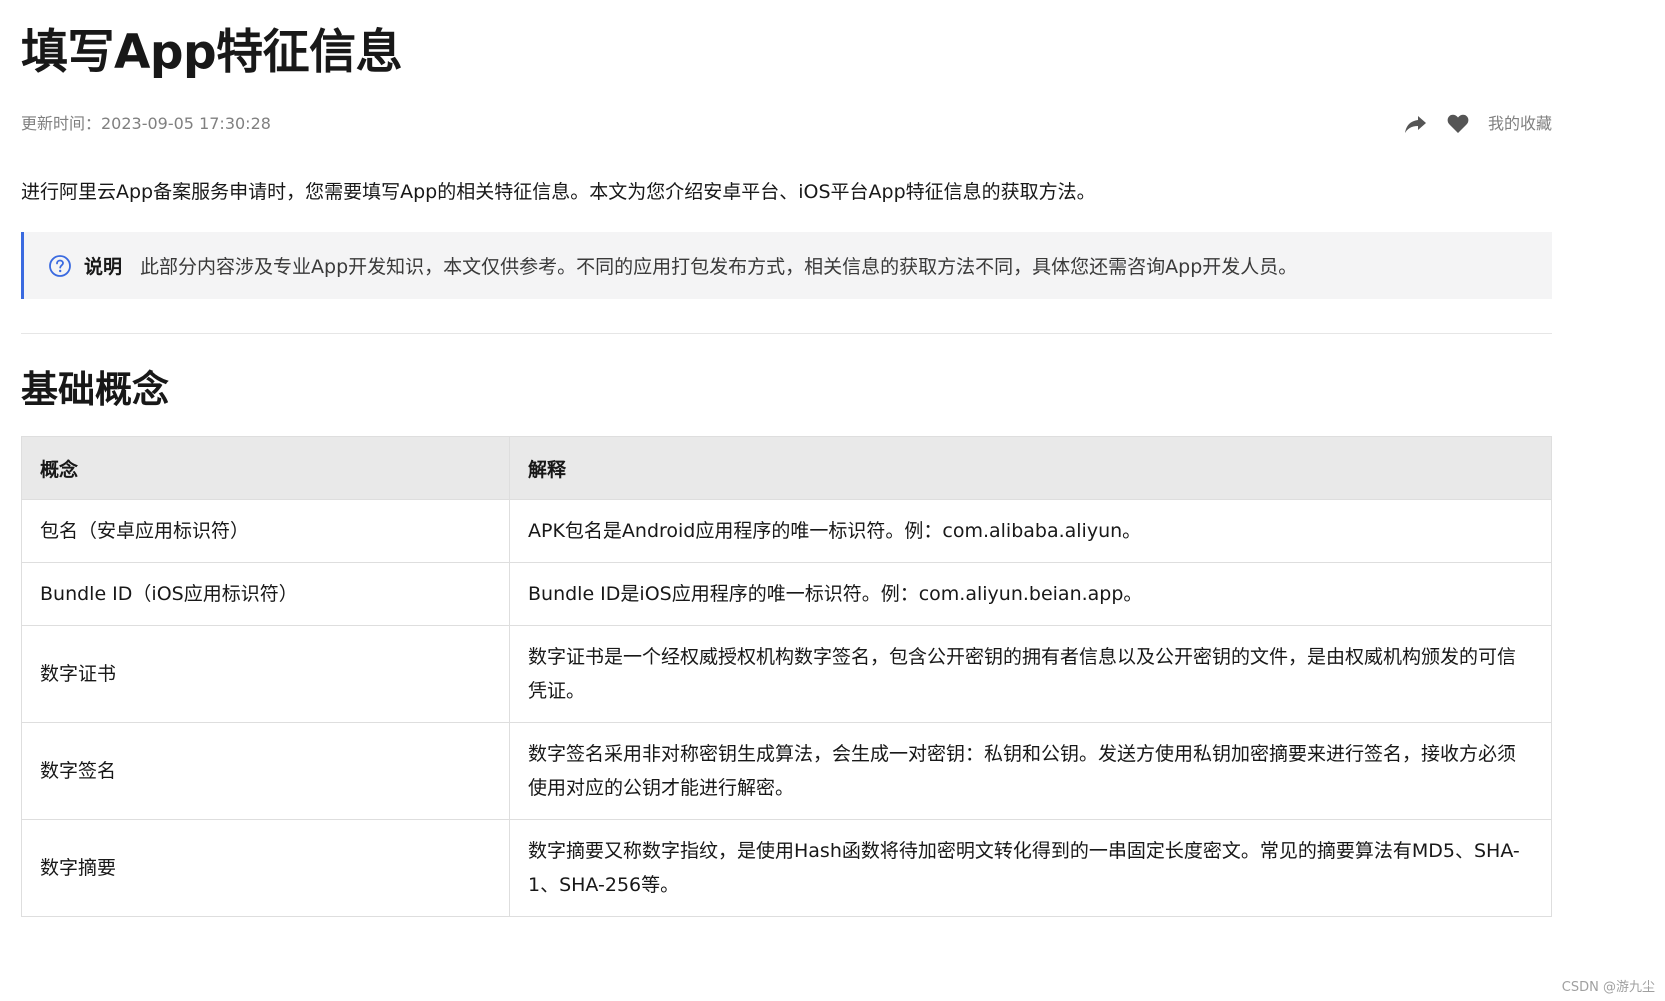 Image resolution: width=1665 pixels, height=1001 pixels. Describe the element at coordinates (212, 52) in the screenshot. I see `page-title: 填写App特征信息` at that location.